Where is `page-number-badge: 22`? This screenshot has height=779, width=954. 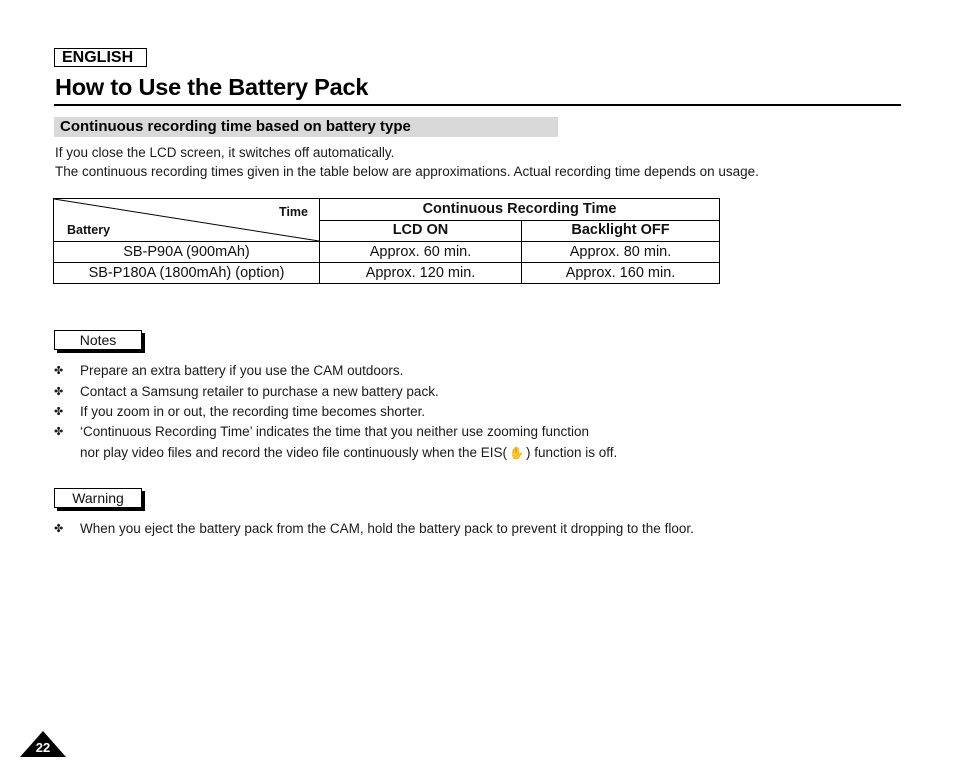
page-number-badge: 22 is located at coordinates (43, 744).